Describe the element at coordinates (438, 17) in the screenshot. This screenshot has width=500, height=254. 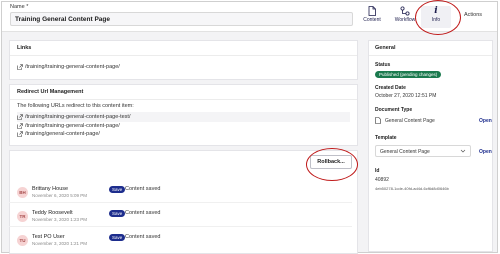
I see `info-highlight-circle` at that location.